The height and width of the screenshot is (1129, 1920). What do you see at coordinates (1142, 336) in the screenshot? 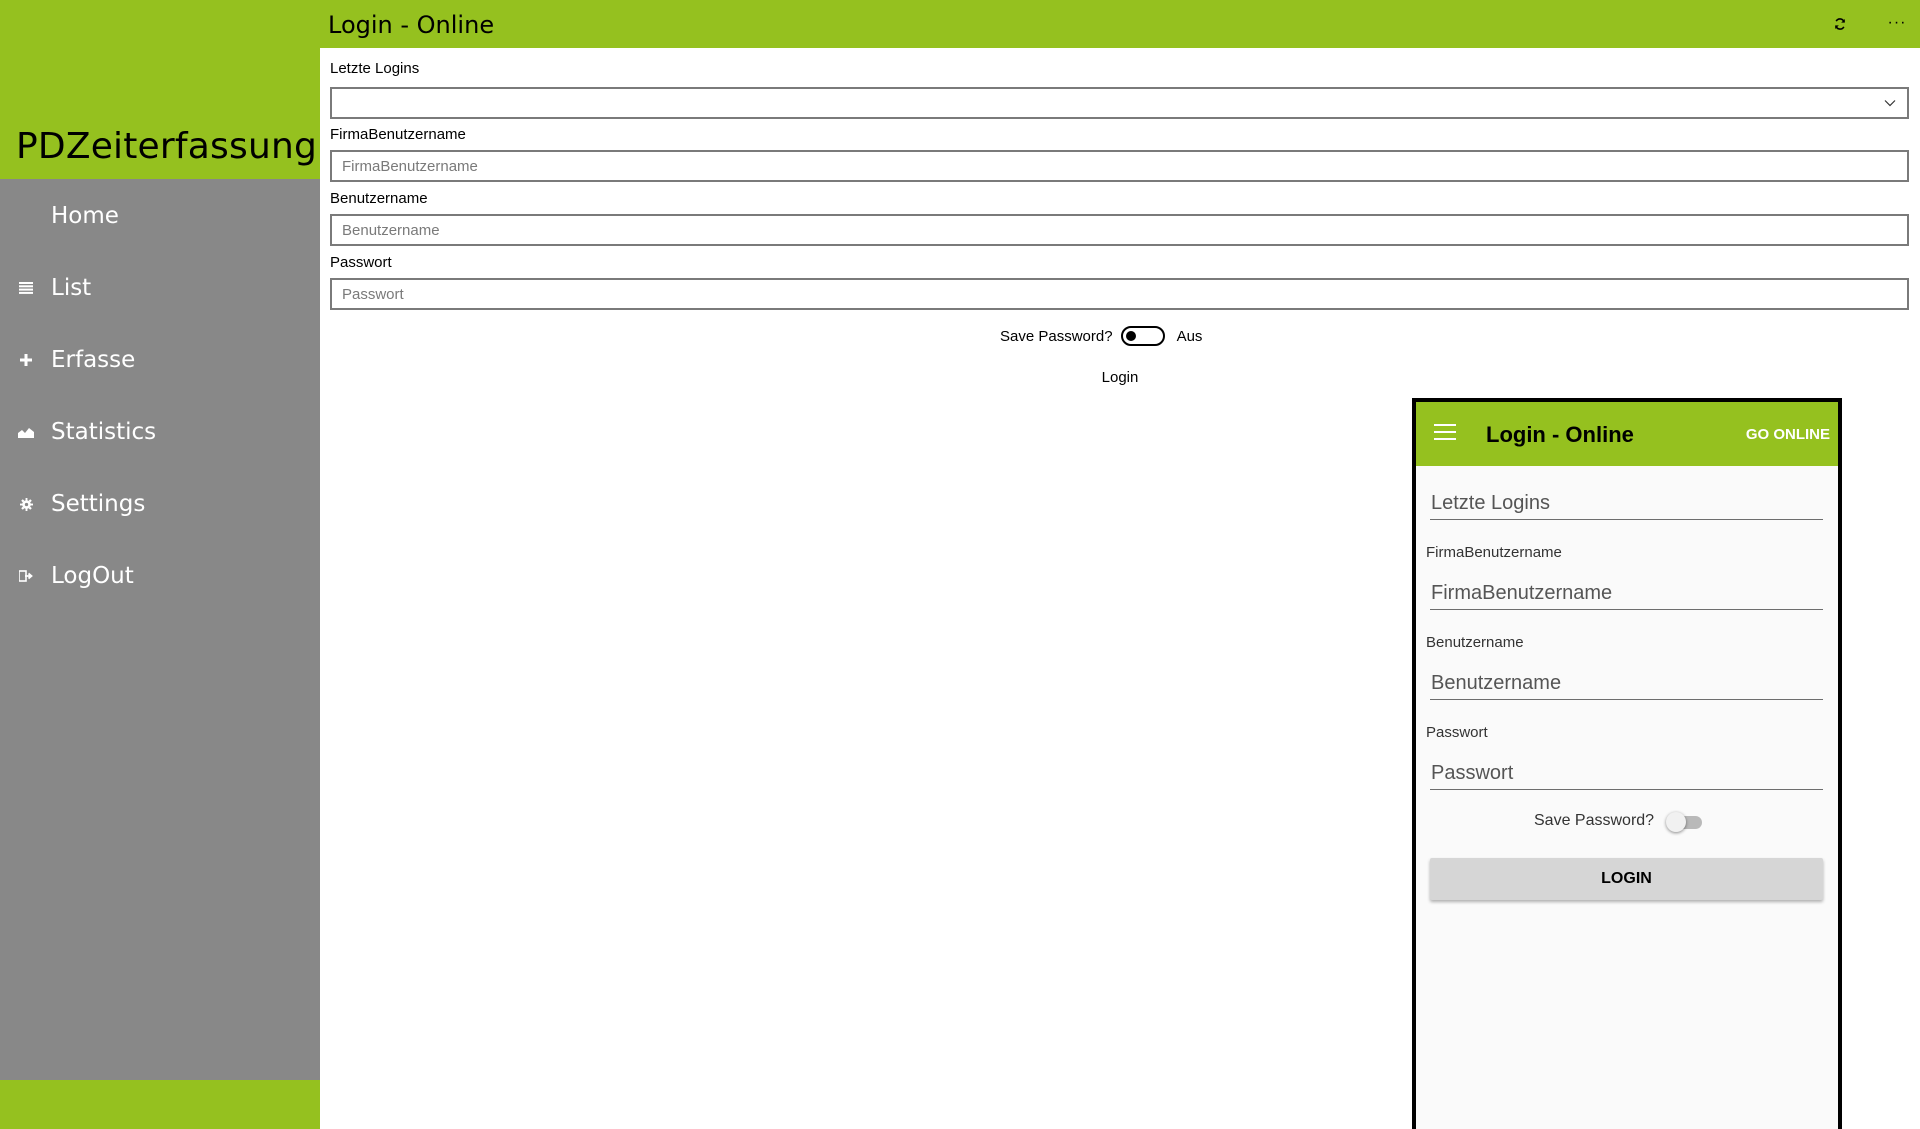
I see `save-password-toggle` at bounding box center [1142, 336].